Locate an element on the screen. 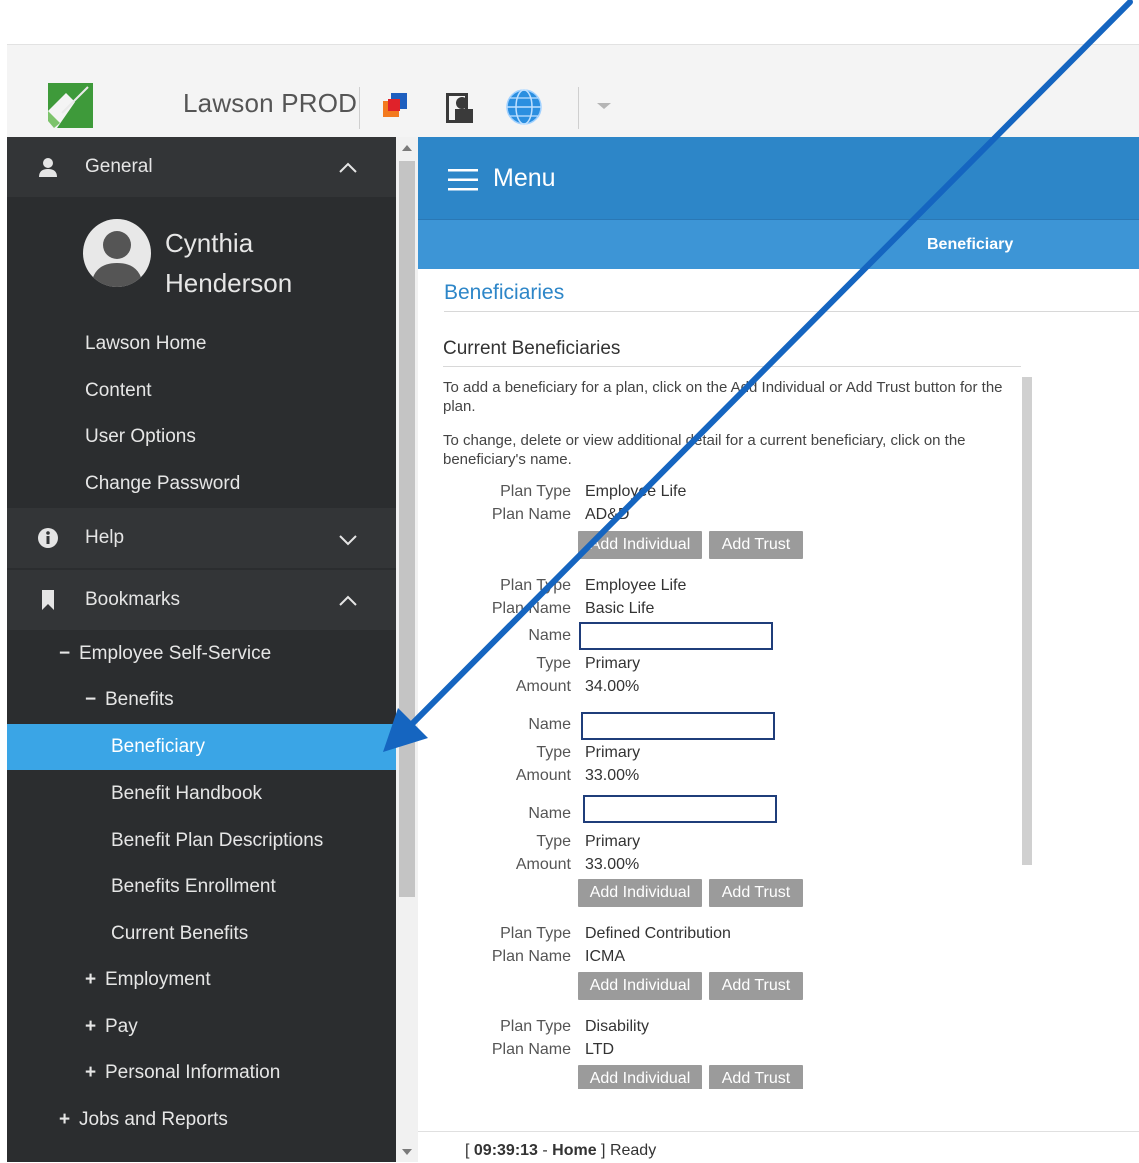 This screenshot has height=1163, width=1139. chevron-down-icon is located at coordinates (348, 539).